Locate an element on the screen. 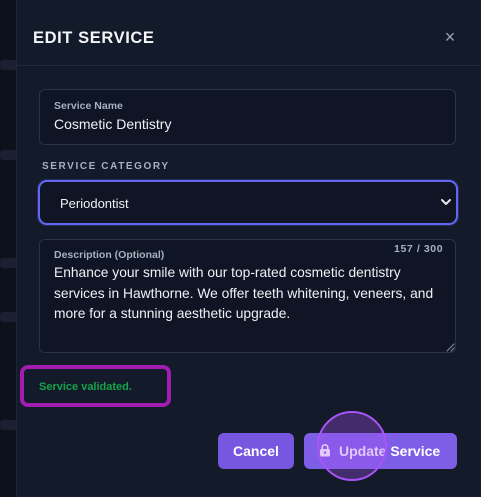  chevron-down-icon is located at coordinates (446, 202).